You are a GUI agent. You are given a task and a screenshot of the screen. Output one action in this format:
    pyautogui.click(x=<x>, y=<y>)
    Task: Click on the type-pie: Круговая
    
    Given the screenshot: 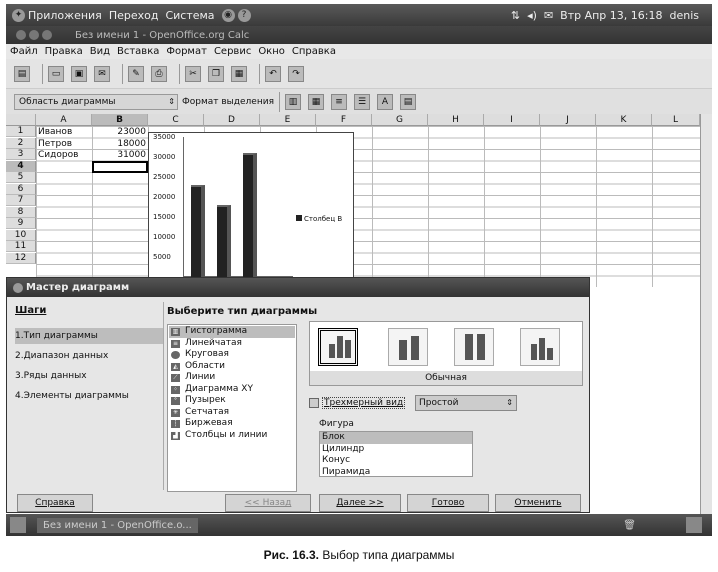 What is the action you would take?
    pyautogui.click(x=232, y=355)
    